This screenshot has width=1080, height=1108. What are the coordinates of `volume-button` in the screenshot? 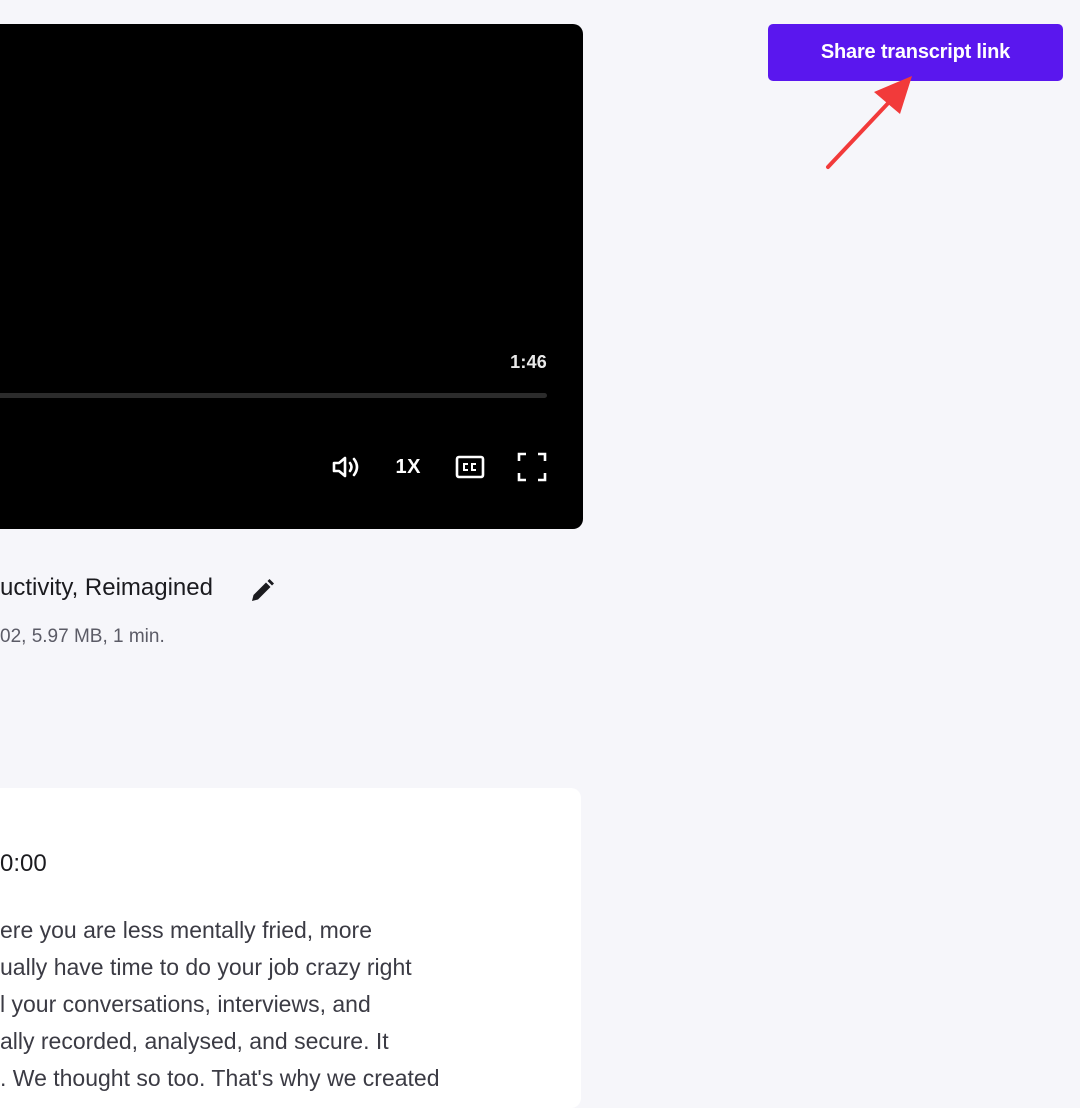 It's located at (347, 467).